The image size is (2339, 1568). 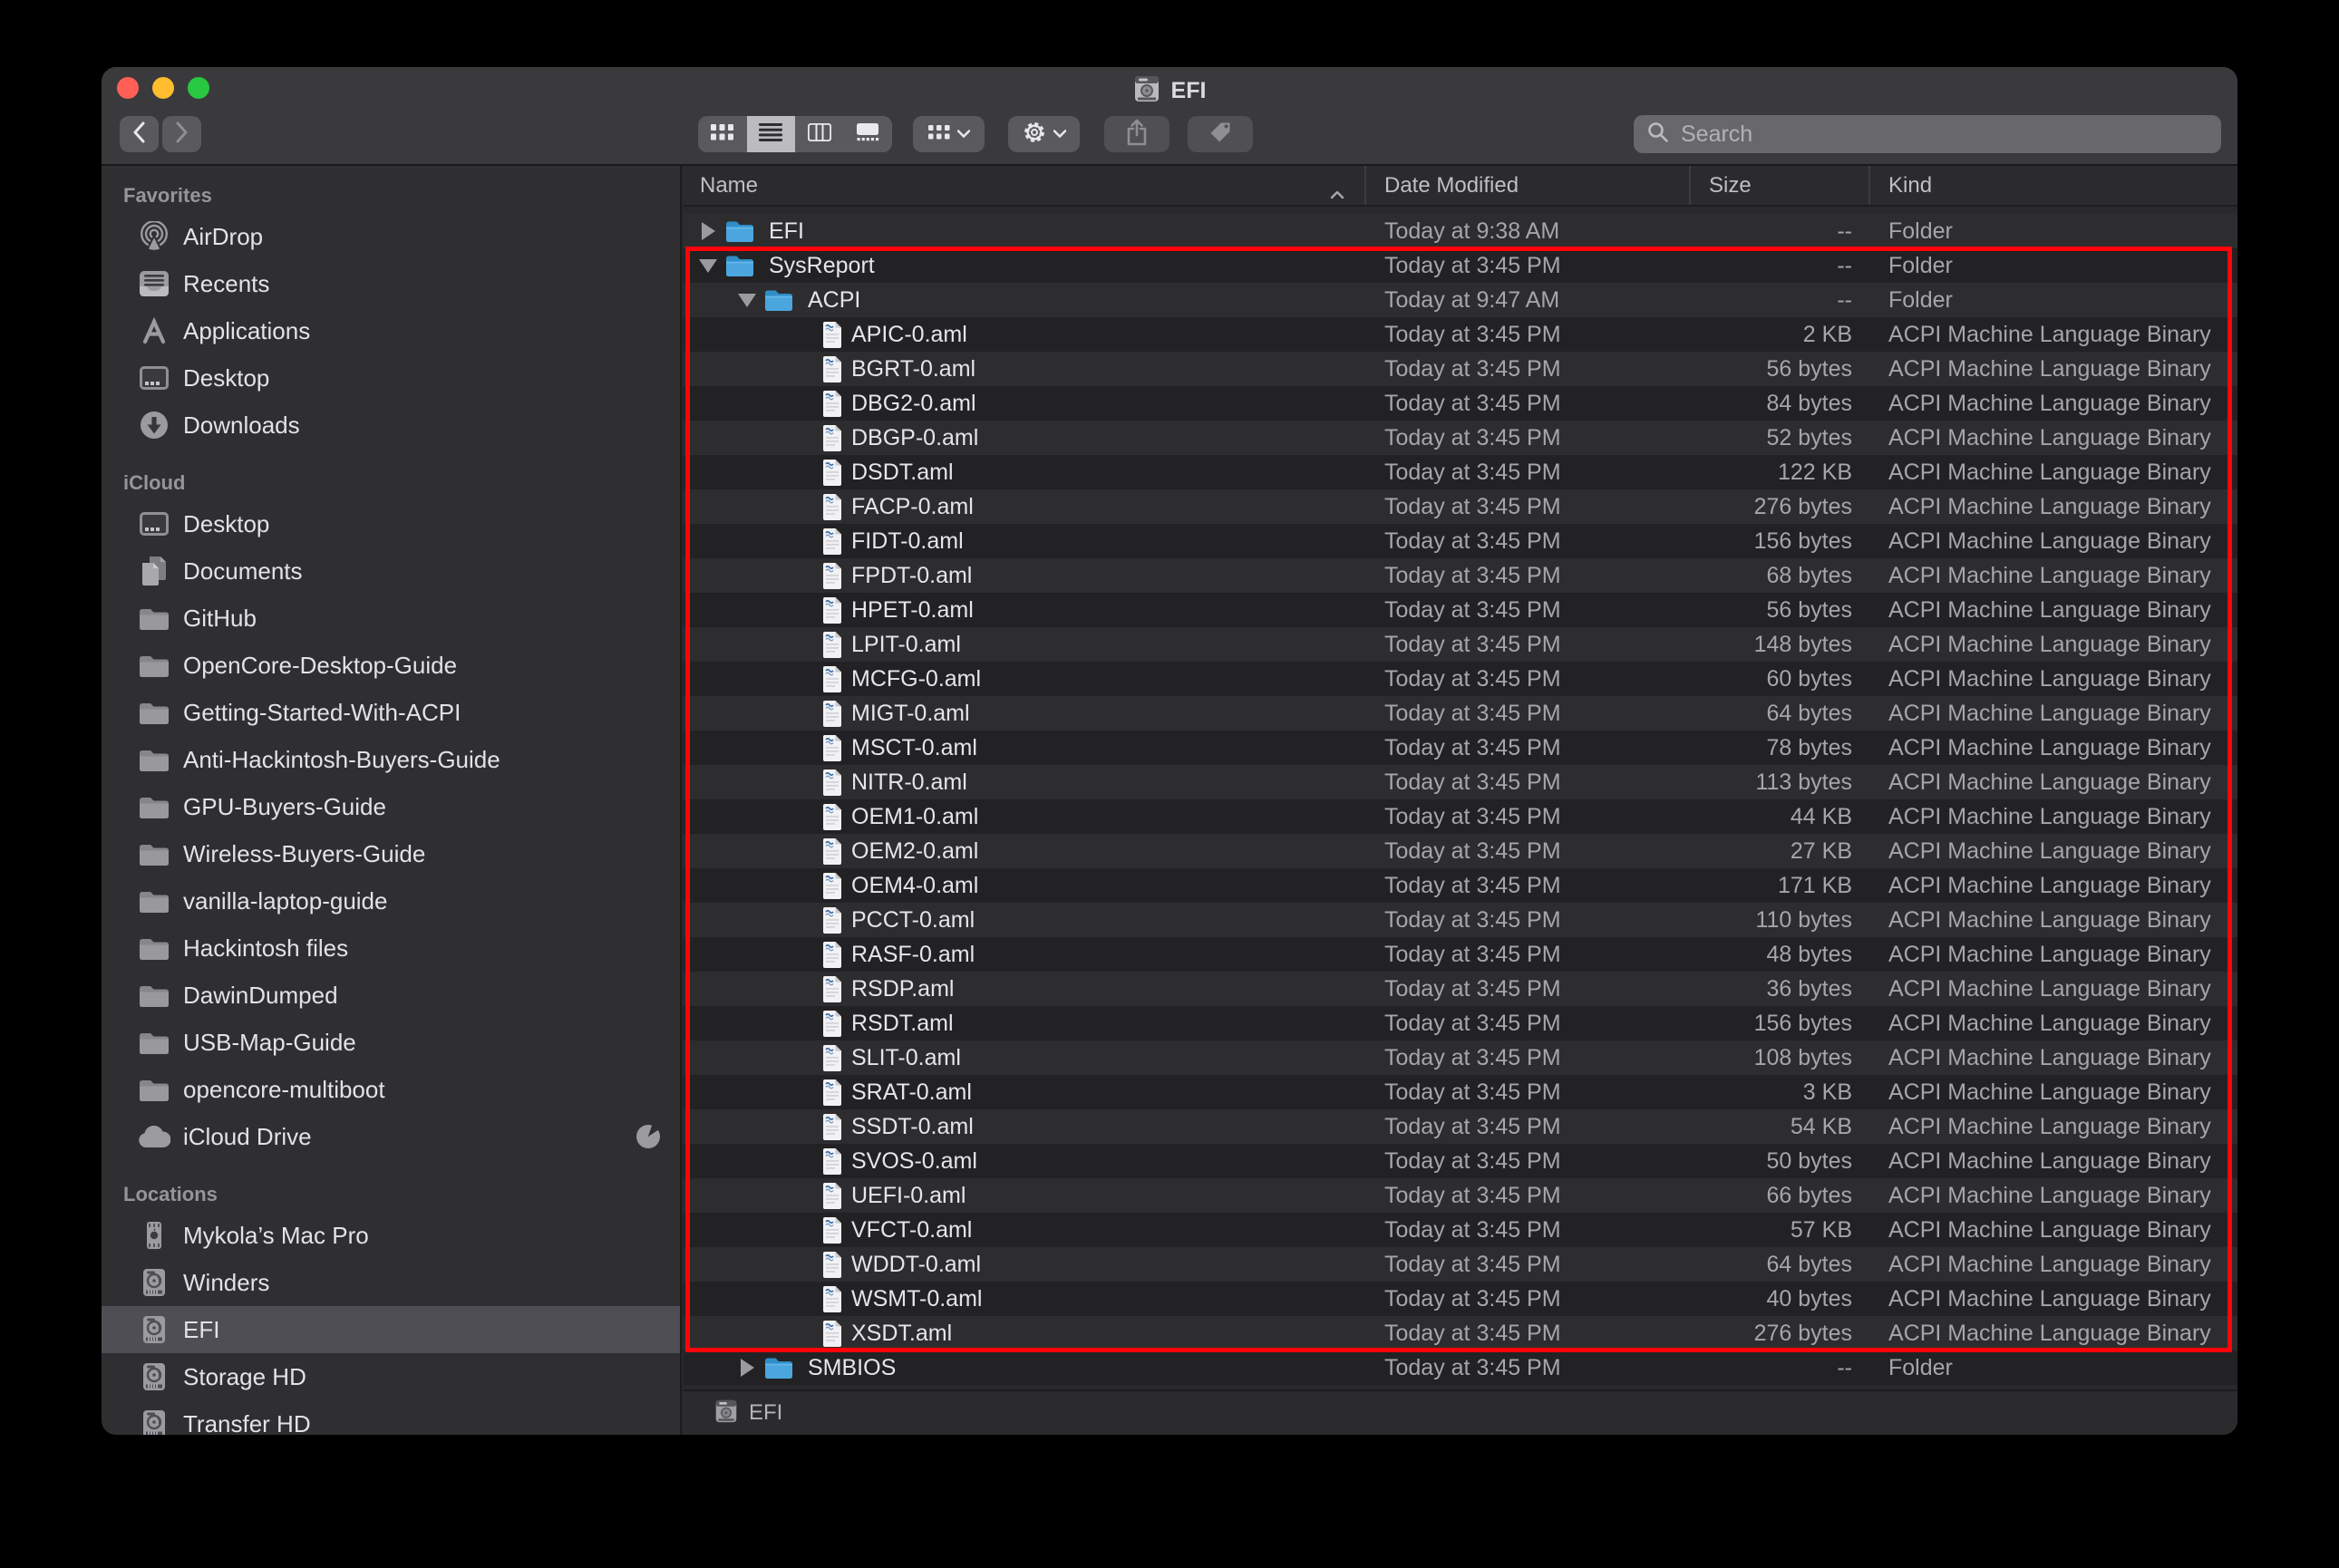 I want to click on file-row-acpi: ACPI Today at 9:47 AM -- Folder, so click(x=1460, y=300).